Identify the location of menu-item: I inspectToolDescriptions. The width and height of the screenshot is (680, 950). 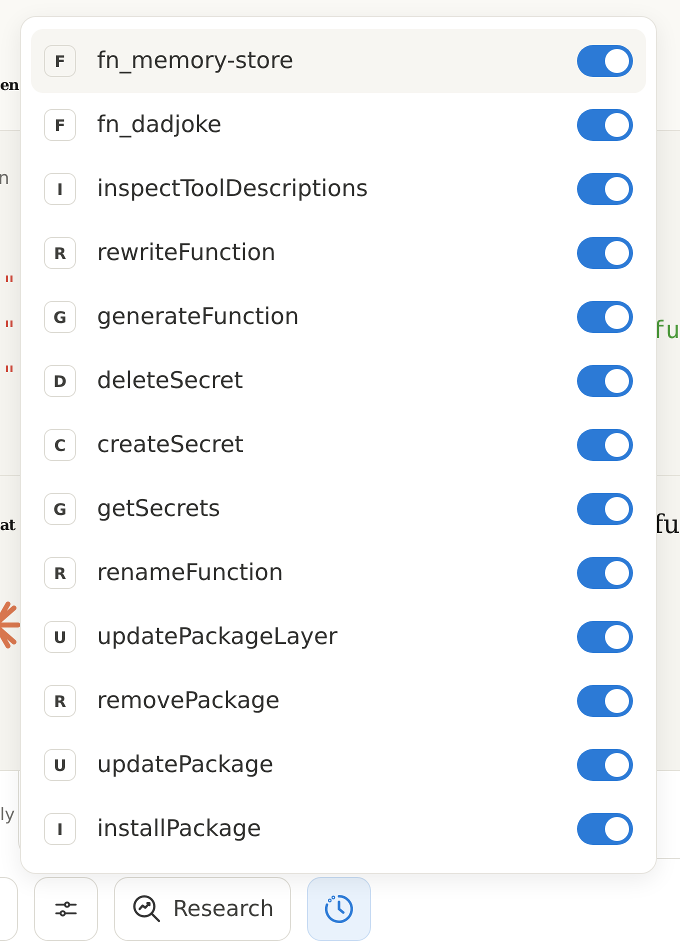
(338, 189).